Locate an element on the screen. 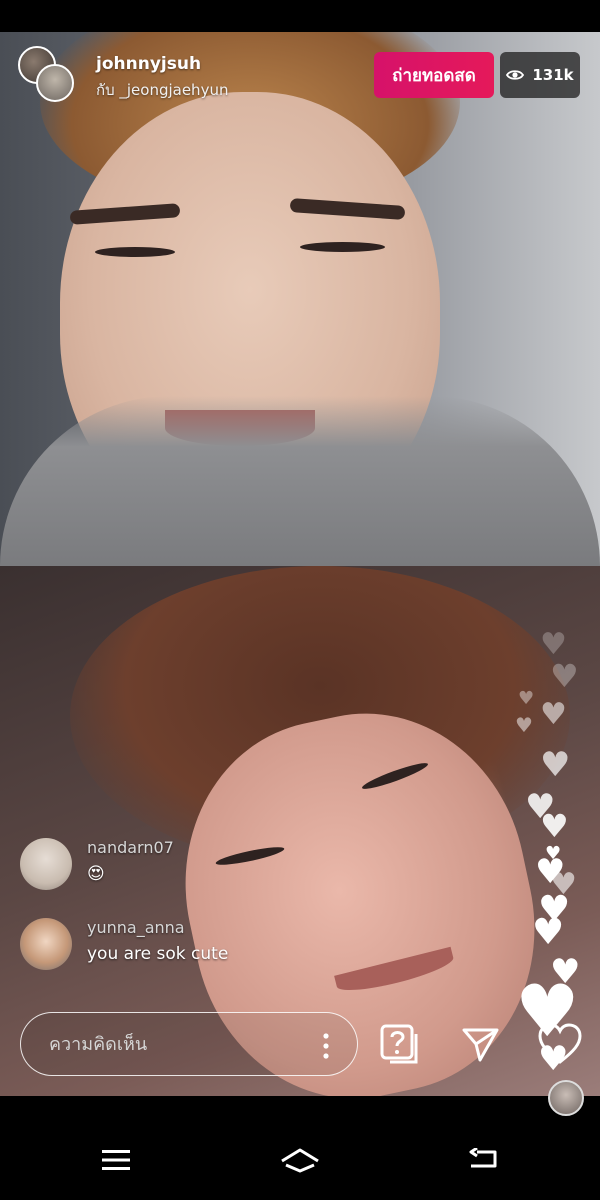 This screenshot has height=1200, width=600. host-avatar-stack is located at coordinates (48, 76).